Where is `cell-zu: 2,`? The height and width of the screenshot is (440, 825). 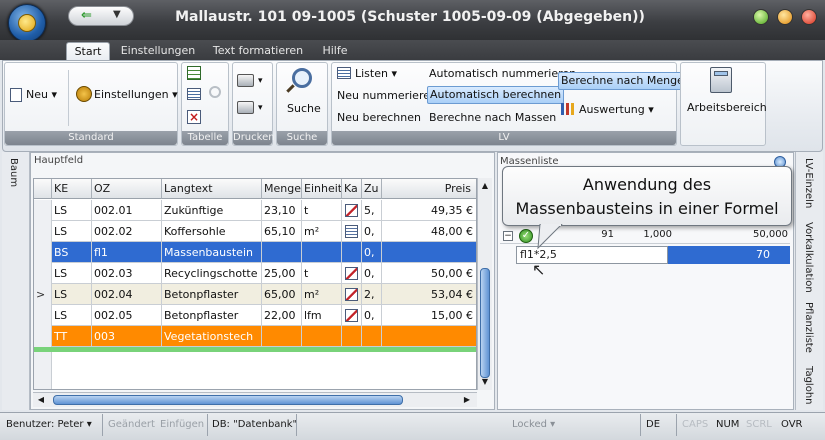 cell-zu: 2, is located at coordinates (372, 294).